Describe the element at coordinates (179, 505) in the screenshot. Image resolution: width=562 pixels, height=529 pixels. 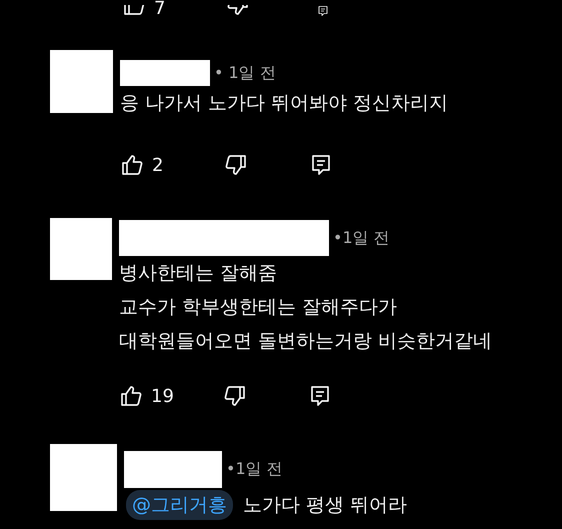
I see `mention-link: @그리거흥` at that location.